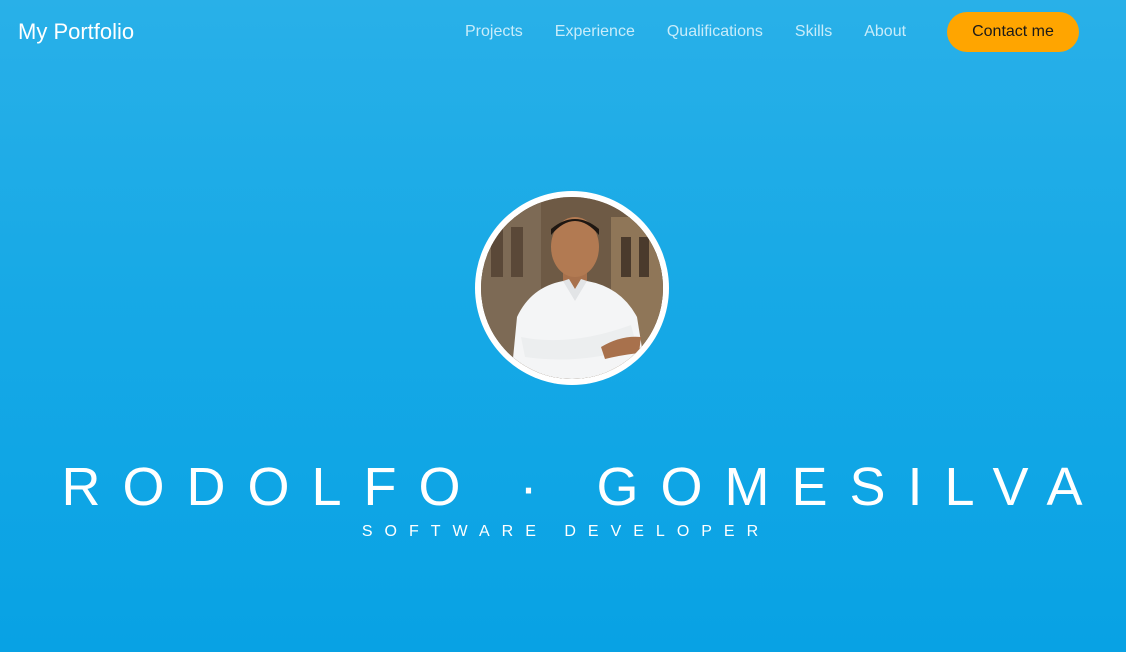 The image size is (1126, 652). I want to click on brand-link: My Portfolio, so click(76, 32).